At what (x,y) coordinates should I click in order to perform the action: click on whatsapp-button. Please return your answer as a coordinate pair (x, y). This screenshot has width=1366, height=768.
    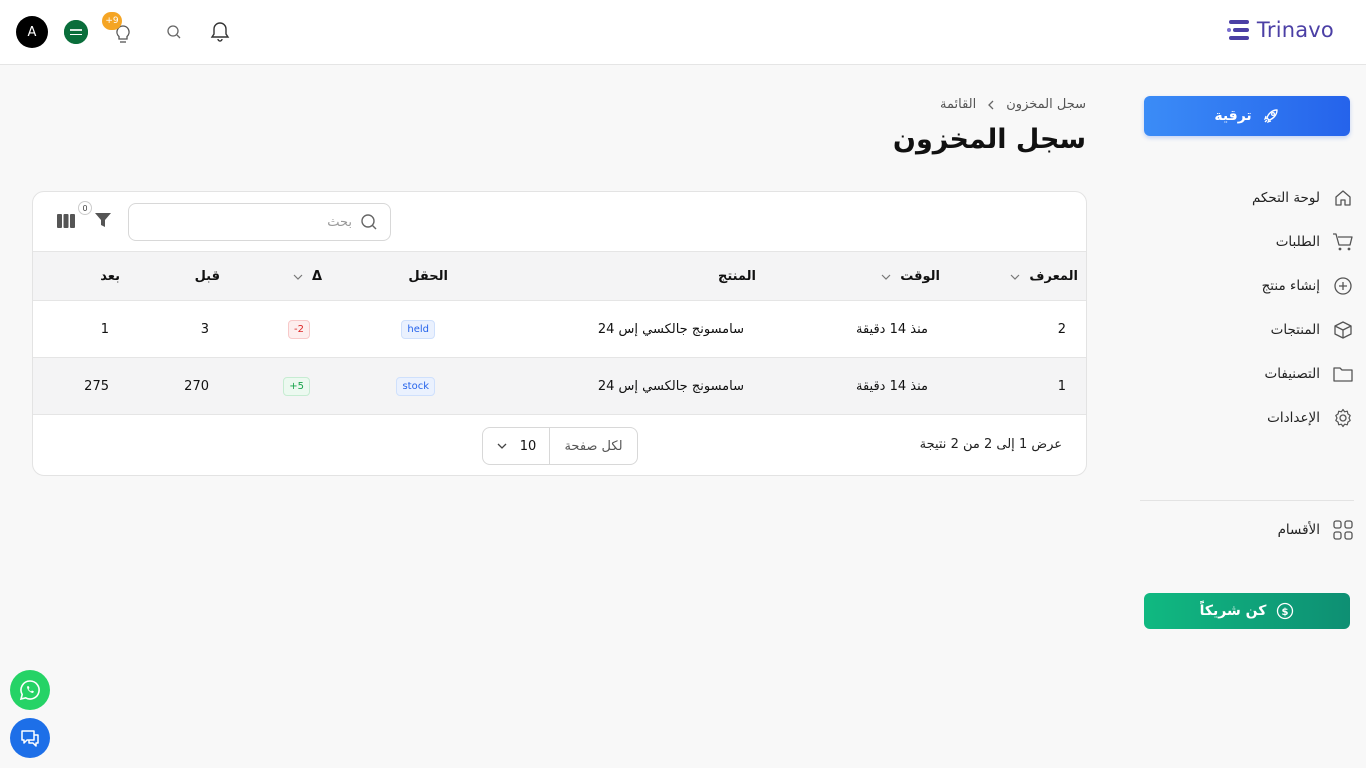
    Looking at the image, I should click on (30, 690).